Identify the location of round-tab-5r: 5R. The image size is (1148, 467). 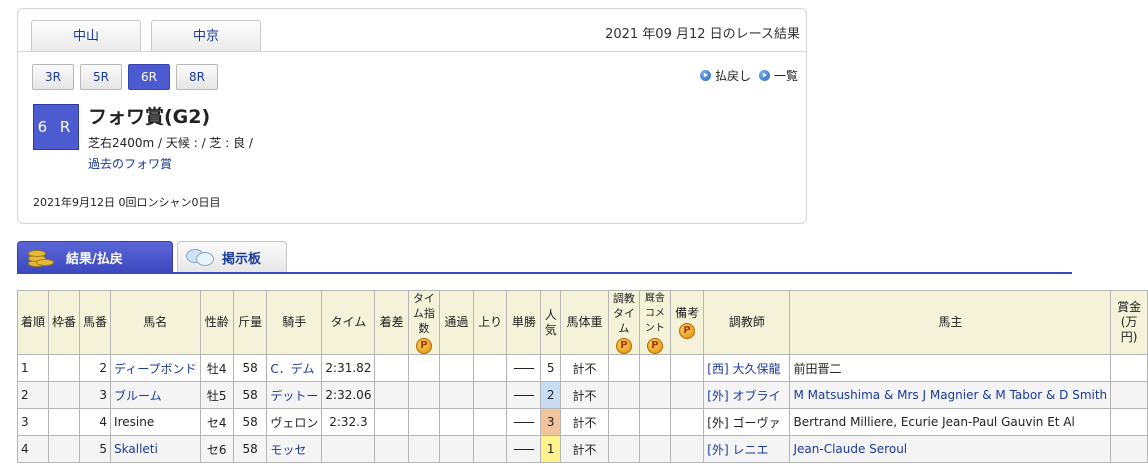
(101, 77).